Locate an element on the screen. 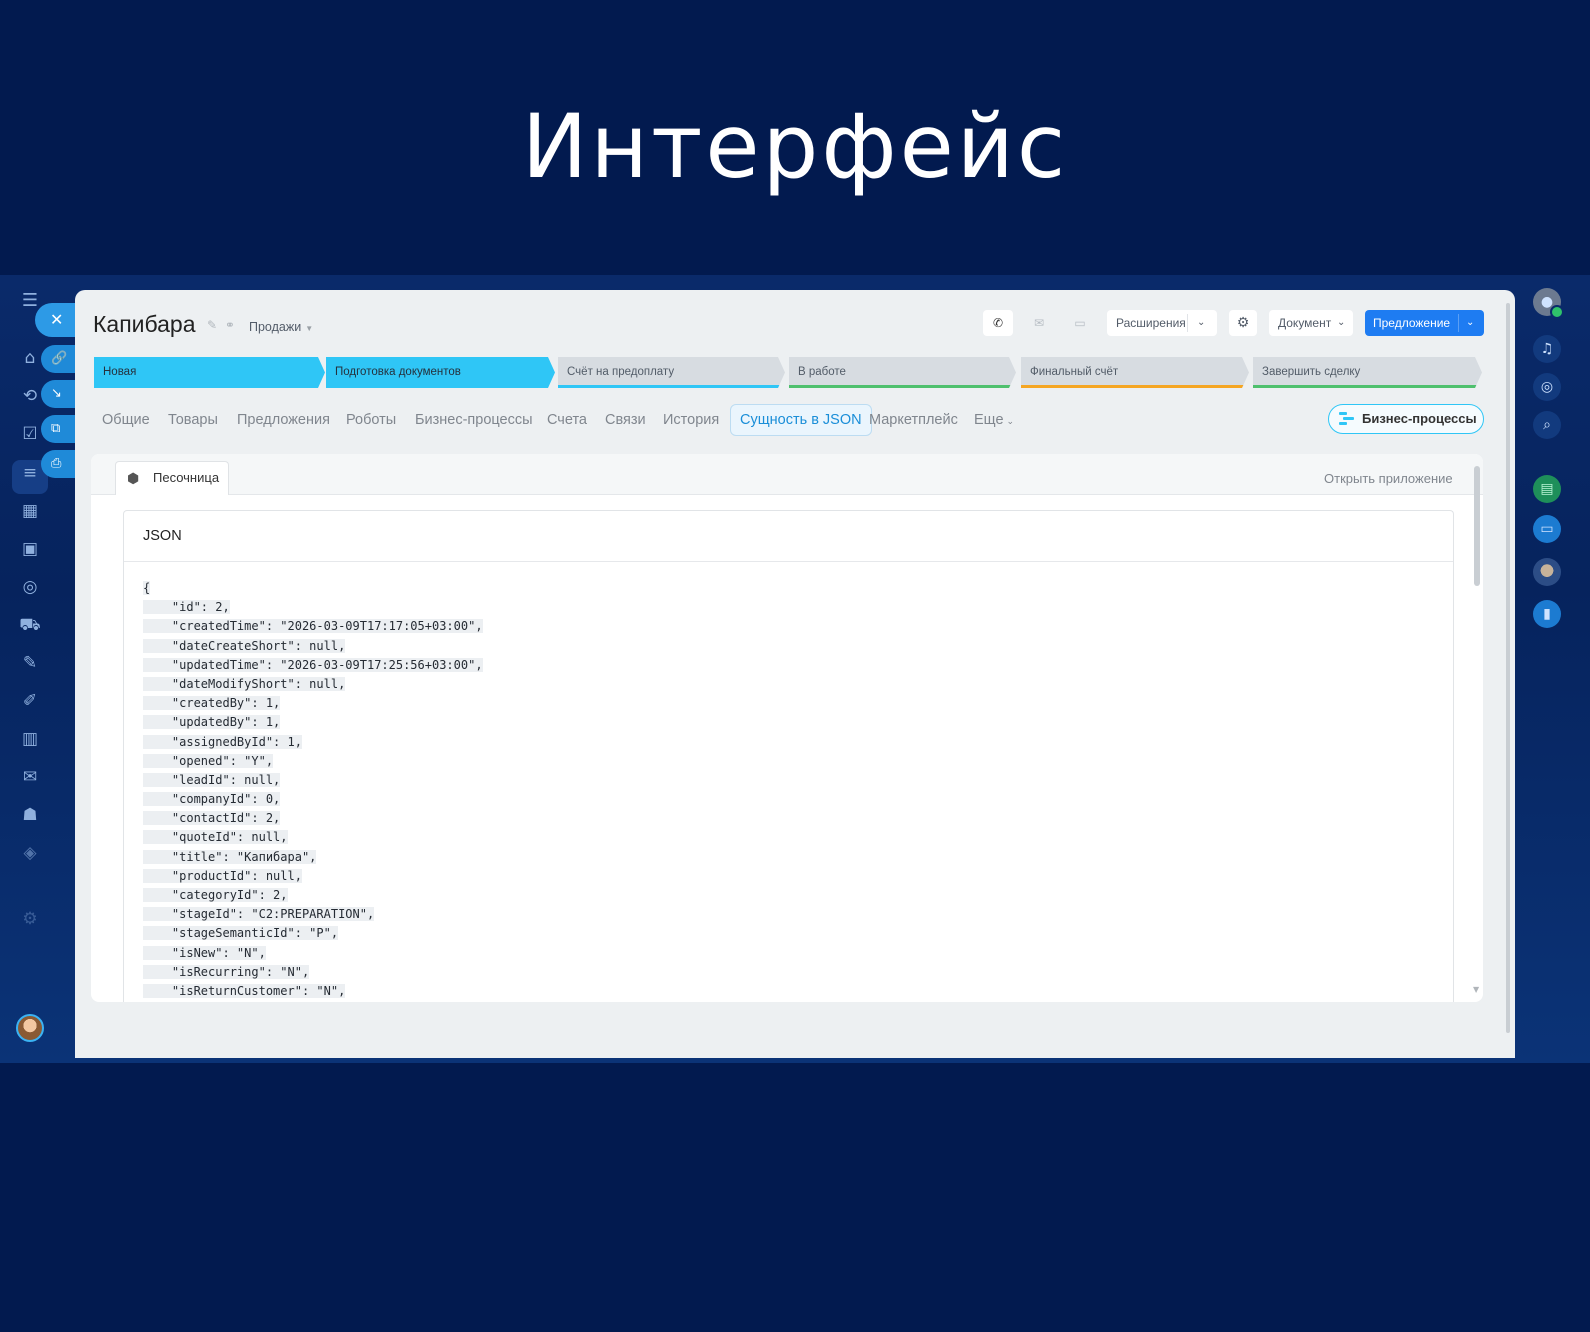 Image resolution: width=1590 pixels, height=1332 pixels. code-line: "isNew": "N", is located at coordinates (204, 952).